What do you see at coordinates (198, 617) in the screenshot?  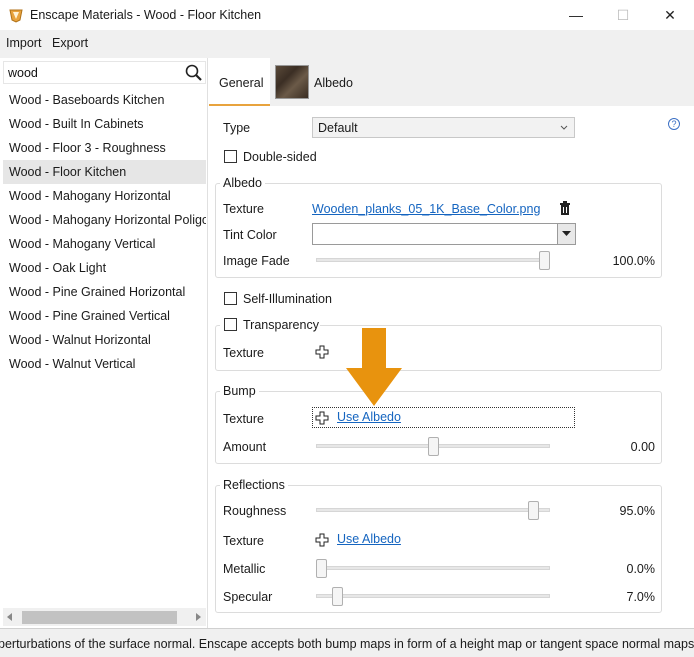 I see `scroll-right-icon` at bounding box center [198, 617].